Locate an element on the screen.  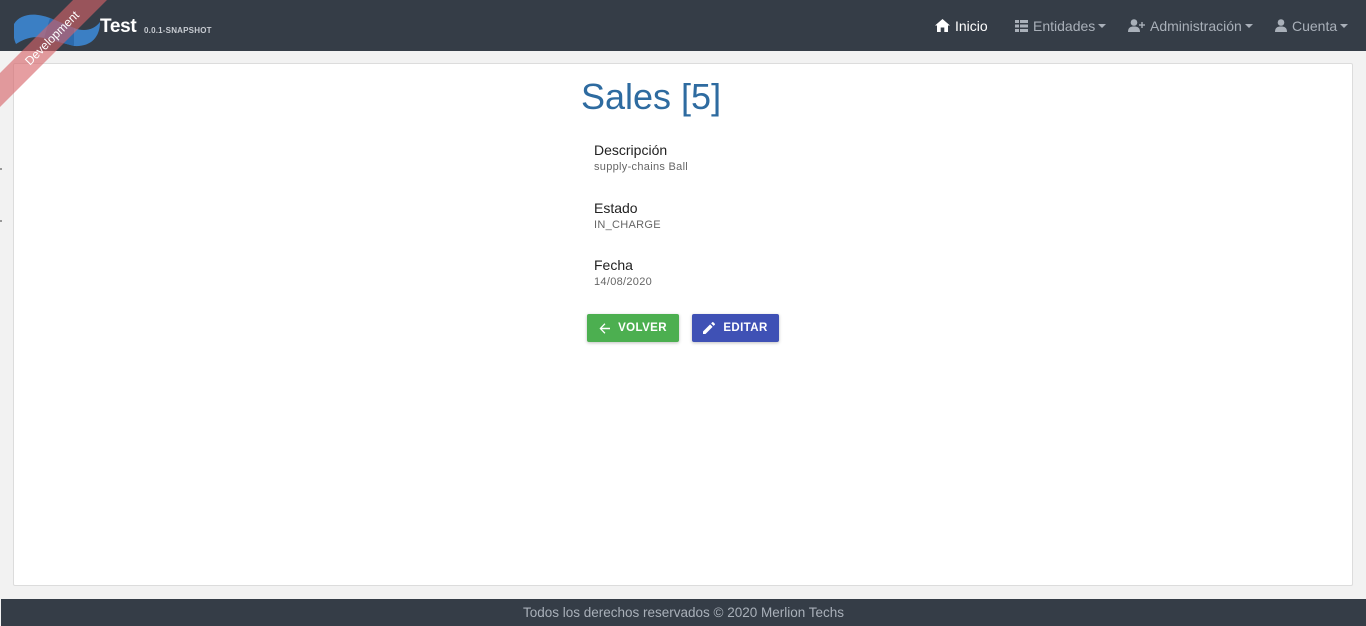
nav-item-label: Cuenta is located at coordinates (1315, 25).